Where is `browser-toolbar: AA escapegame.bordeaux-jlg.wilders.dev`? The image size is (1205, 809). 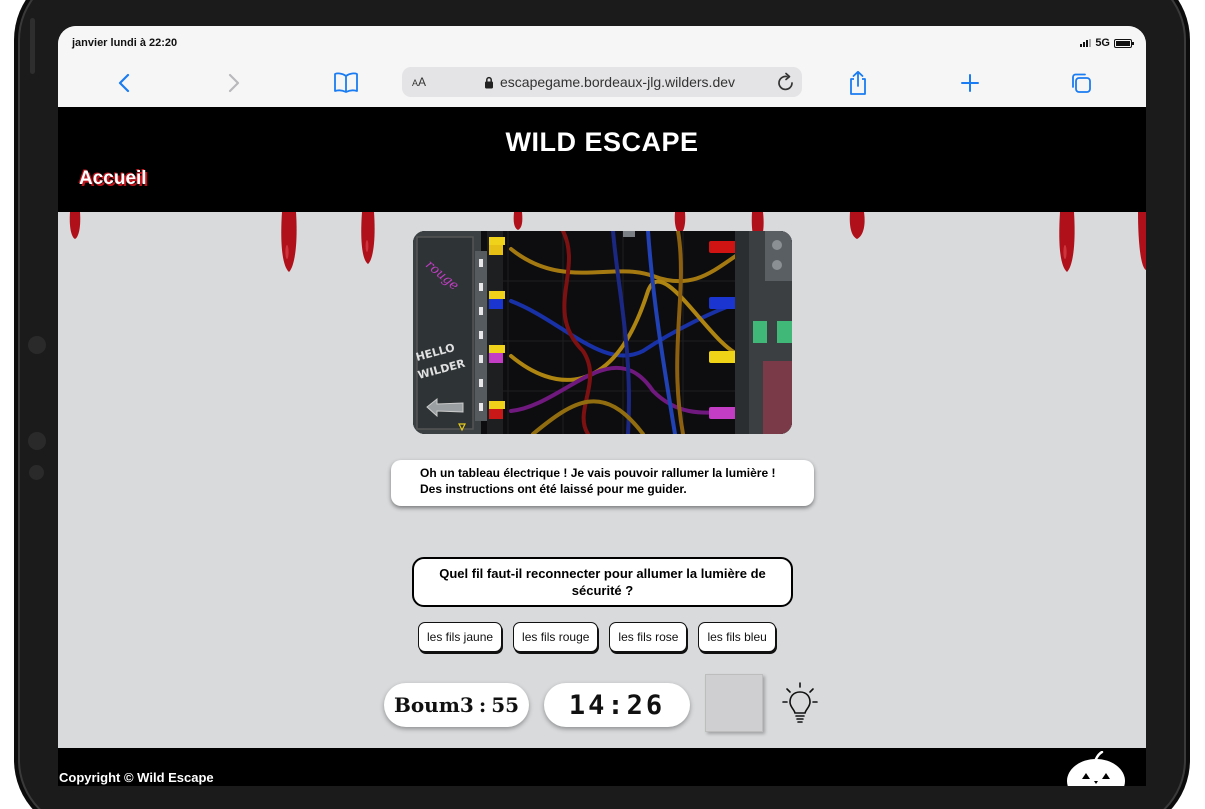 browser-toolbar: AA escapegame.bordeaux-jlg.wilders.dev is located at coordinates (602, 83).